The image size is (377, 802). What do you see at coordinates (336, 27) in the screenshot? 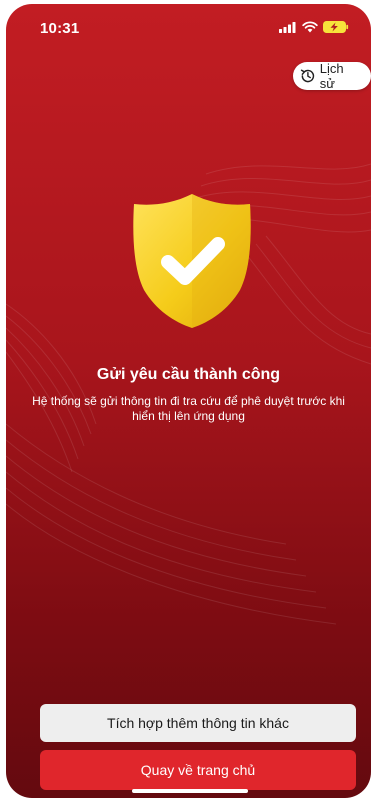
I see `battery-charging-icon` at bounding box center [336, 27].